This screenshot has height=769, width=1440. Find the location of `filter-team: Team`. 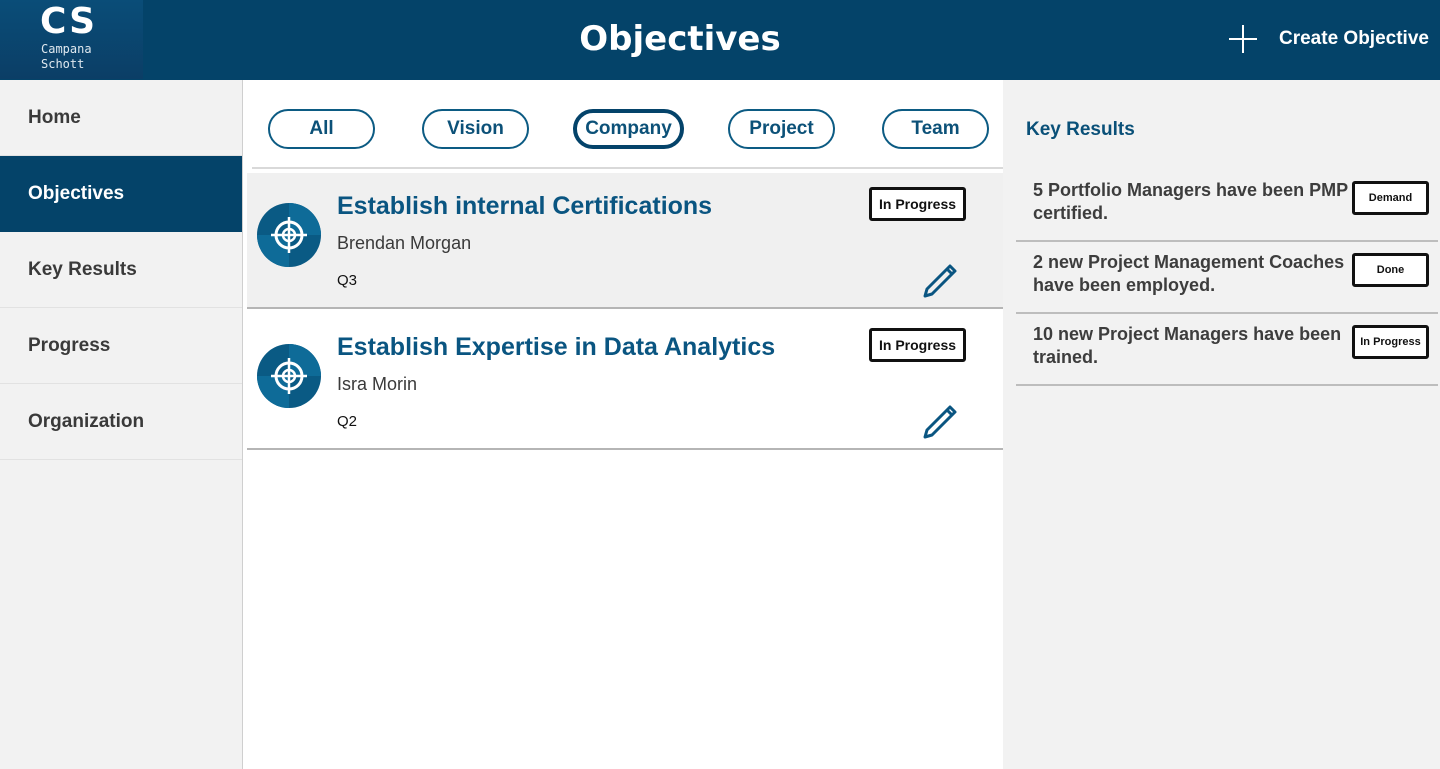

filter-team: Team is located at coordinates (935, 129).